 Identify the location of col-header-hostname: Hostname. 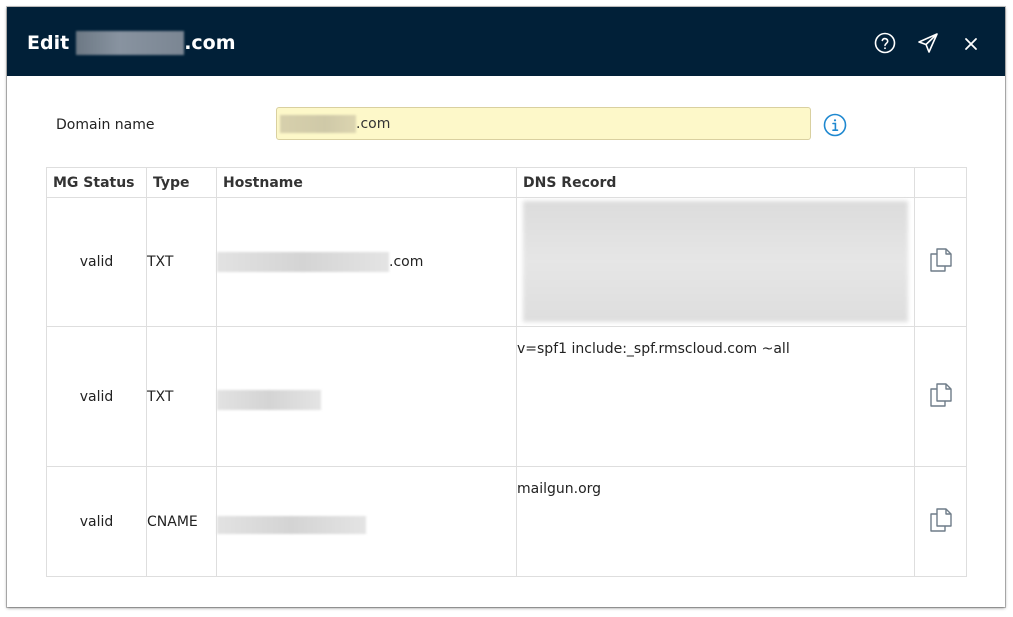
(366, 182).